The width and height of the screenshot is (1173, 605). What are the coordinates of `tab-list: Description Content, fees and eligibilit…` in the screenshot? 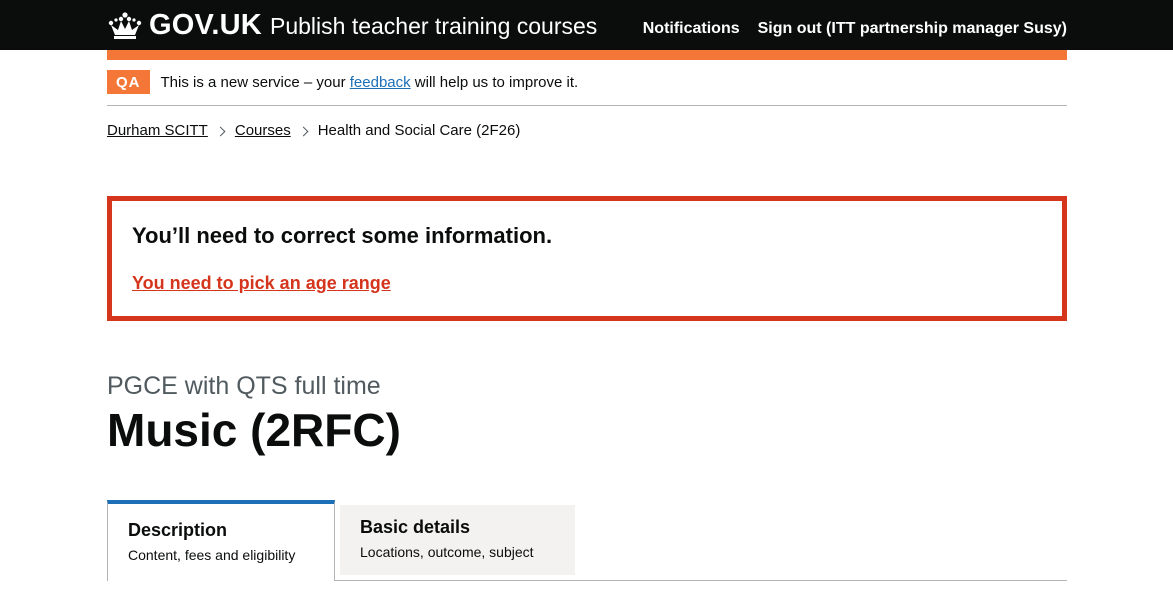 It's located at (587, 540).